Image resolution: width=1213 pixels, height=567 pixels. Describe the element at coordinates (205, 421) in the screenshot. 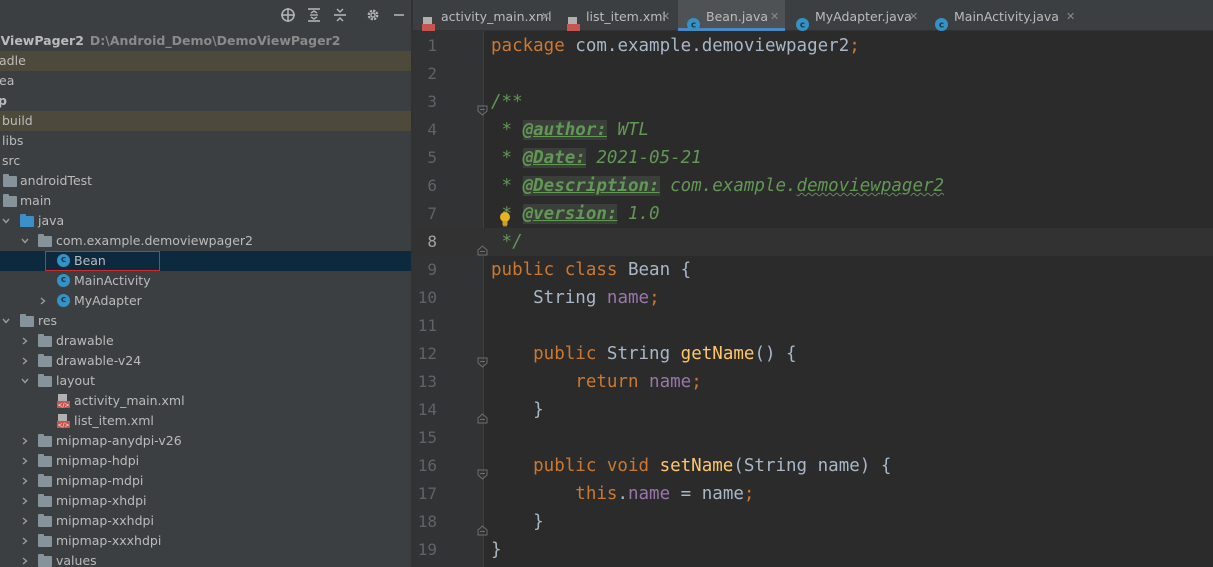

I see `tree-row-list-item-xml: </> list_item.xml` at that location.